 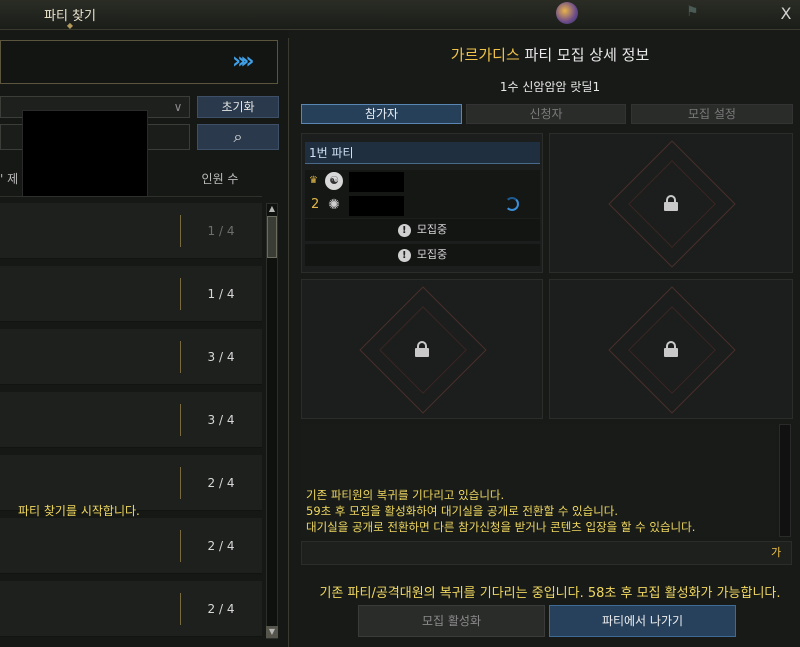 I want to click on scroll-down-icon: ▼, so click(x=272, y=632).